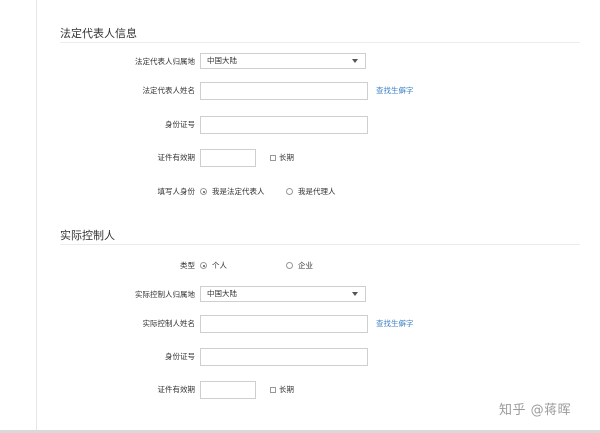 The image size is (600, 433). Describe the element at coordinates (228, 390) in the screenshot. I see `controller-validity-input` at that location.